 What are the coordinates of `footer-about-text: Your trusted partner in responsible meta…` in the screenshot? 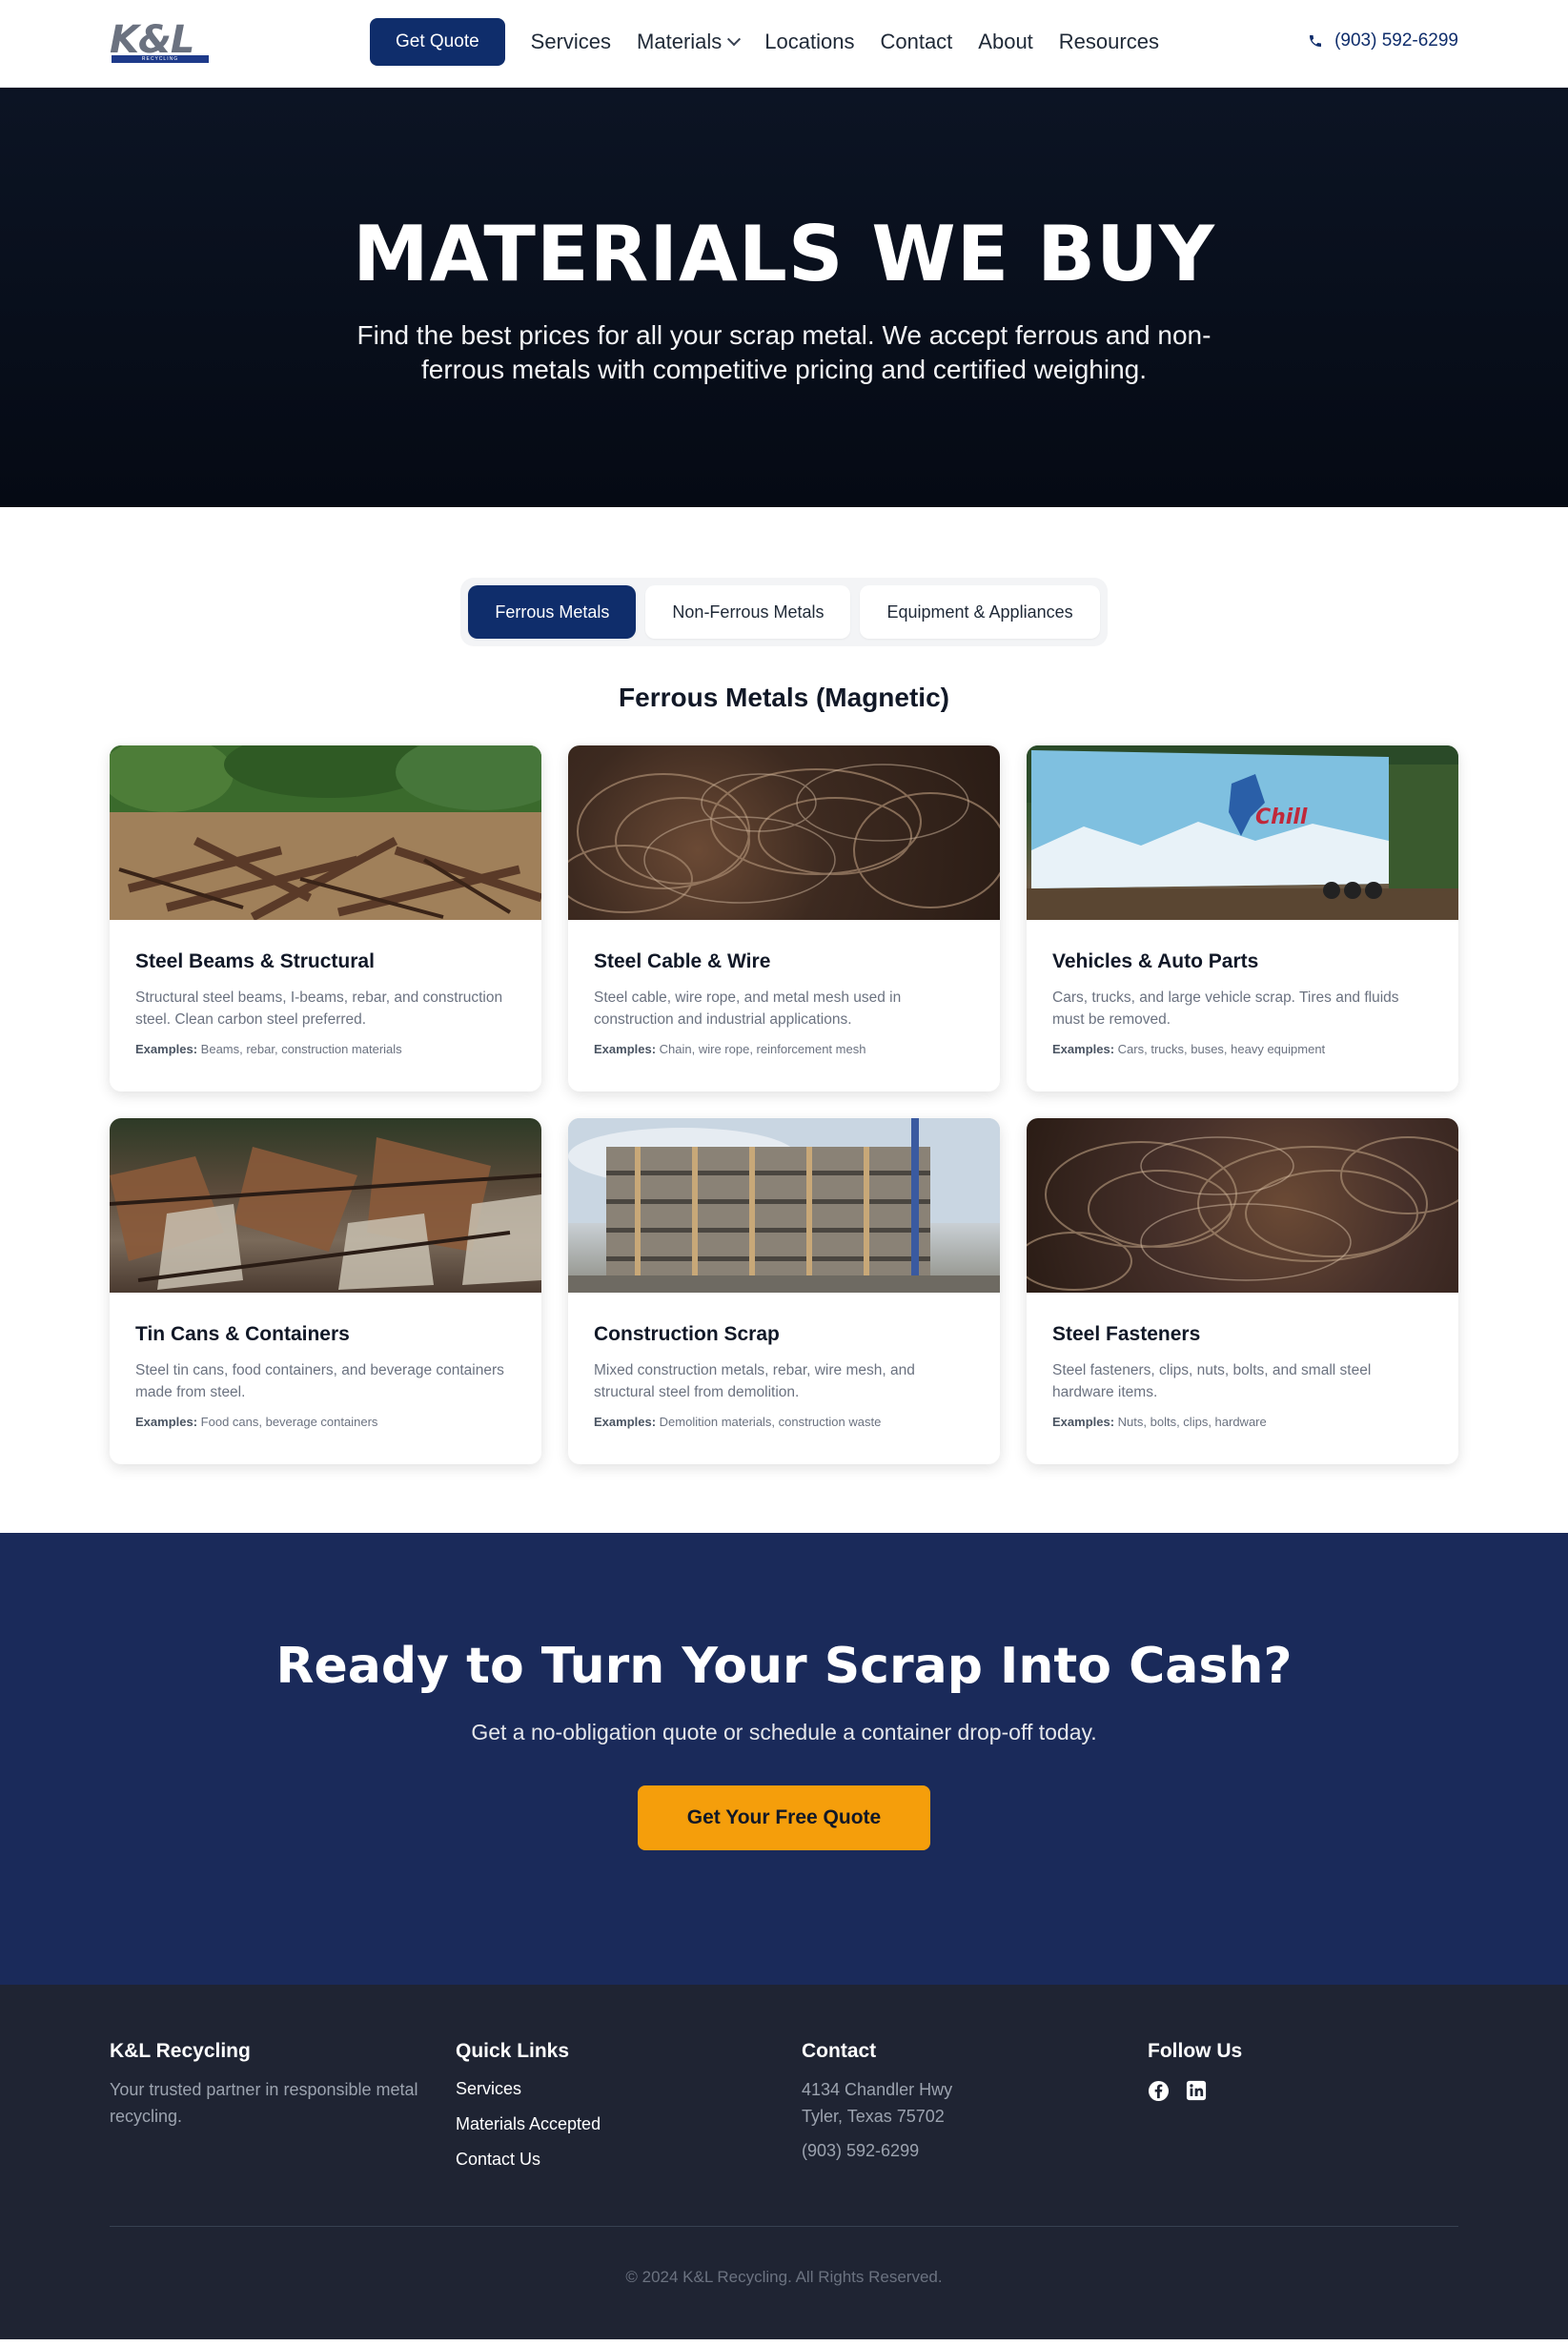 It's located at (264, 2103).